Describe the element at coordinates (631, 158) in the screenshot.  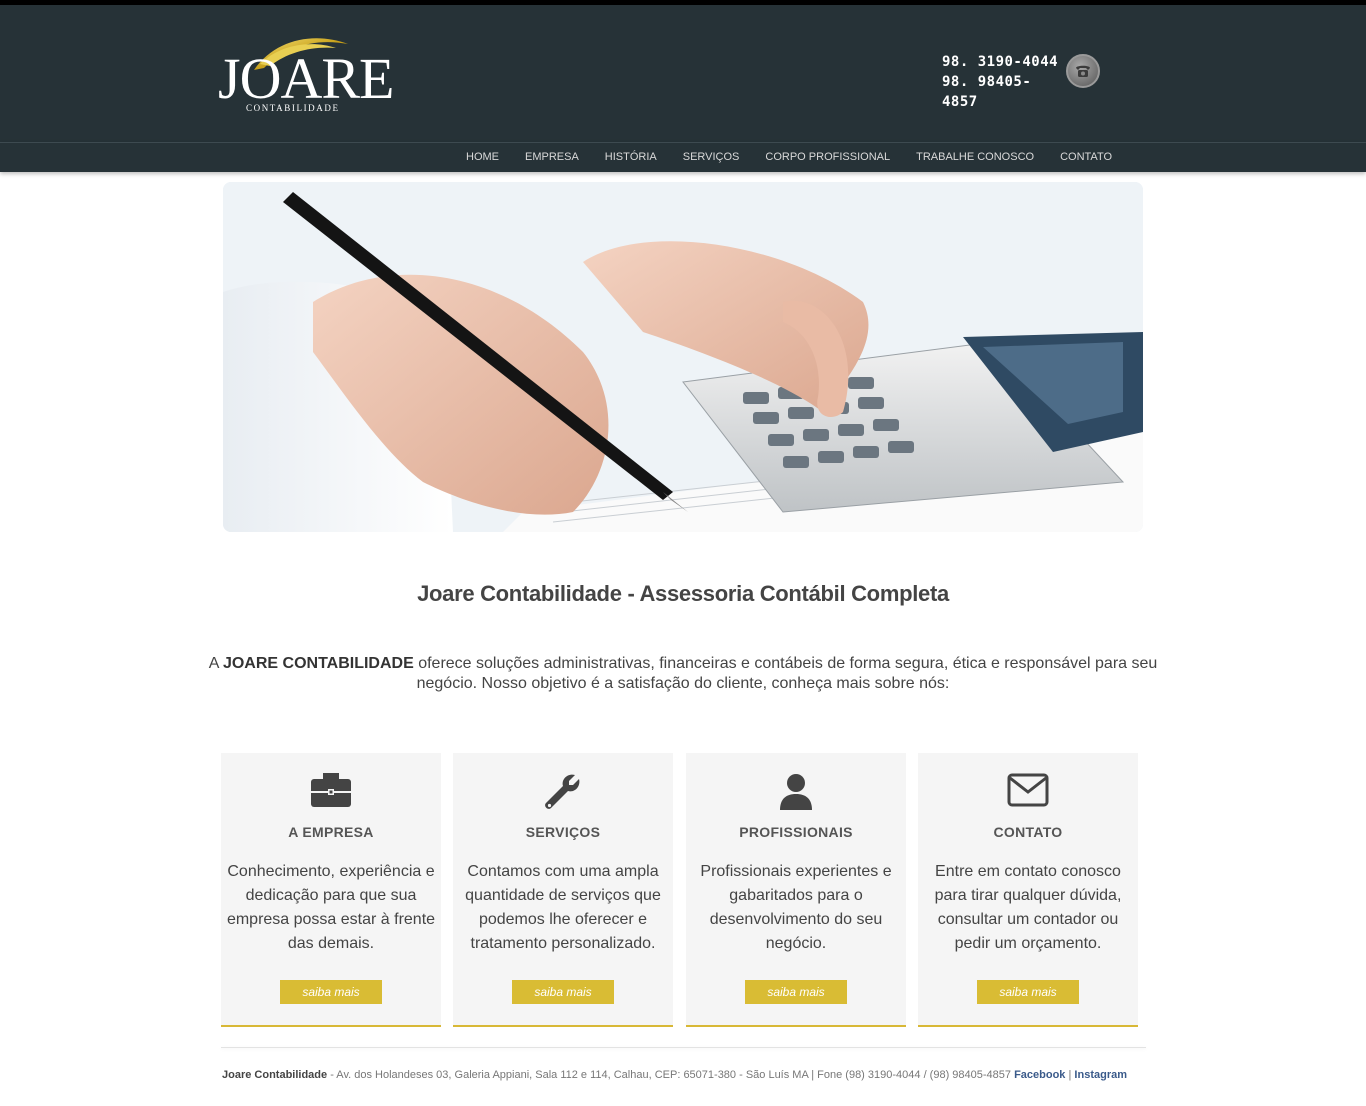
I see `nav-historia: HISTÓRIA` at that location.